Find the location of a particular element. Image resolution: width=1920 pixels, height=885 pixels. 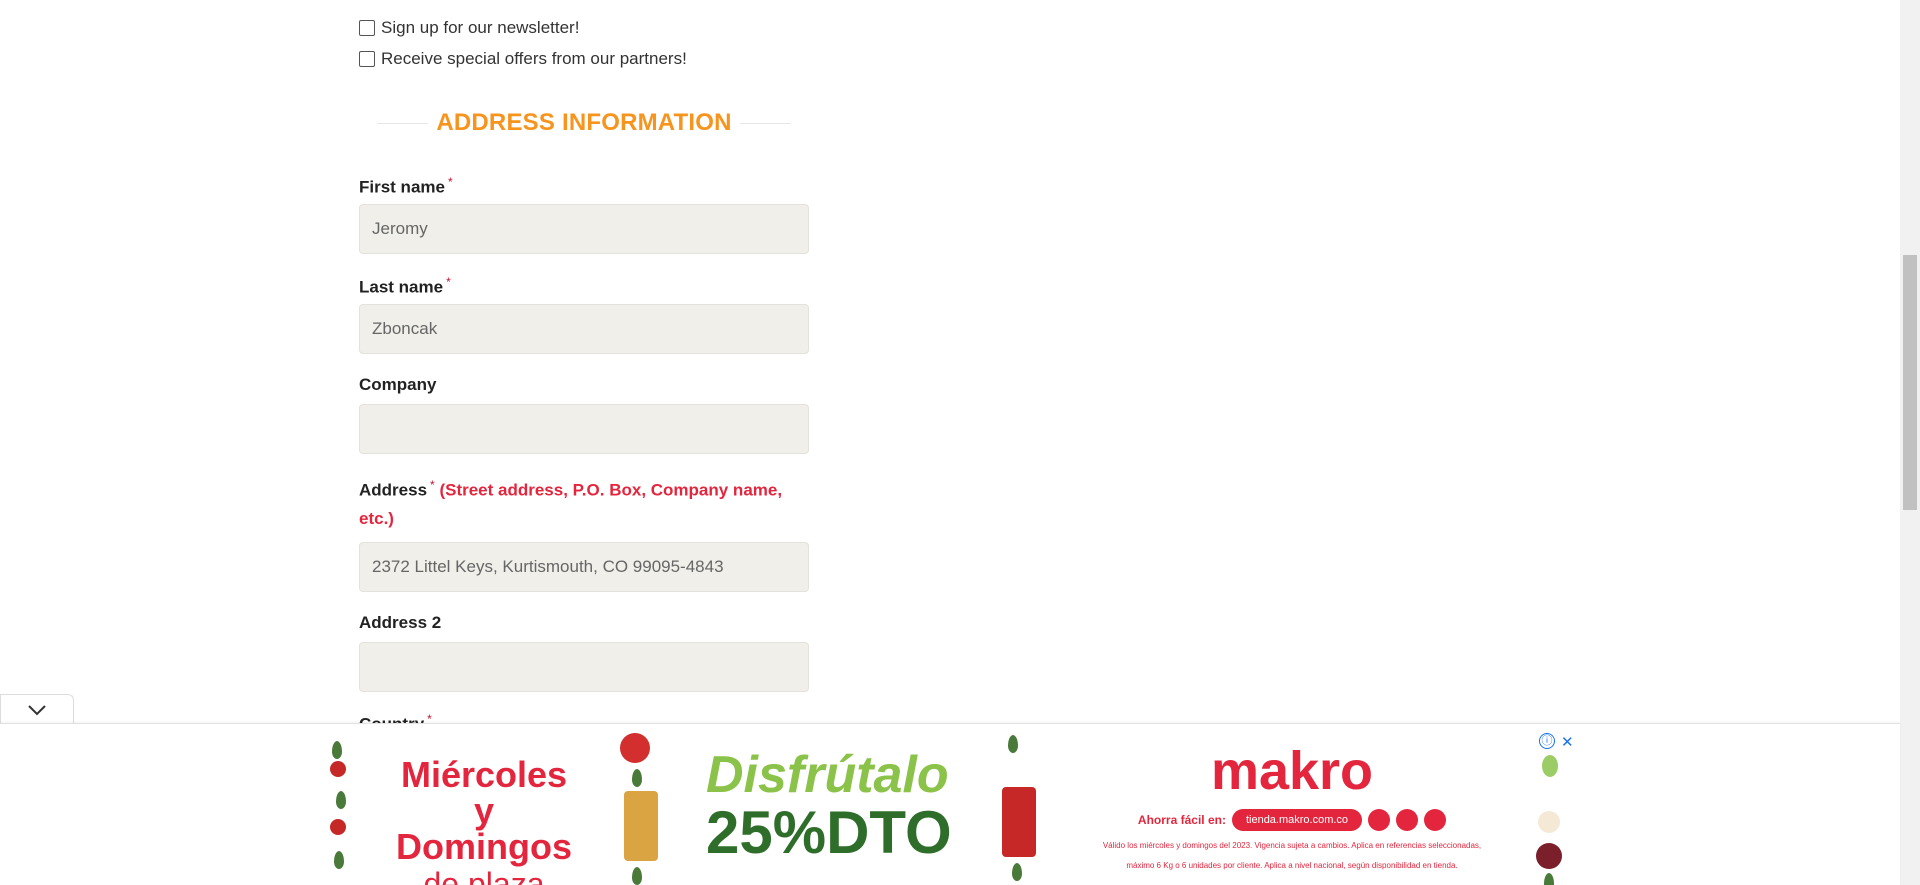

web-icon is located at coordinates (1435, 820).